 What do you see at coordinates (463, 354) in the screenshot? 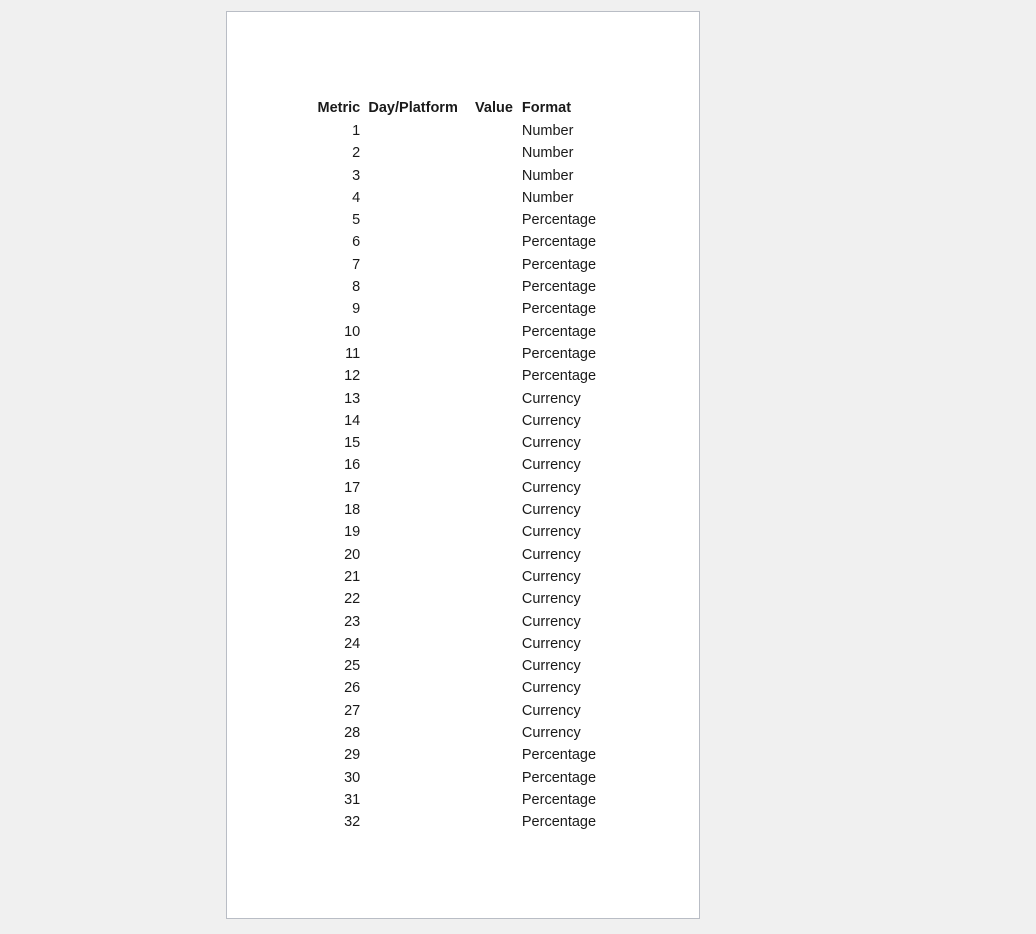
I see `table-row: 11 Percentage` at bounding box center [463, 354].